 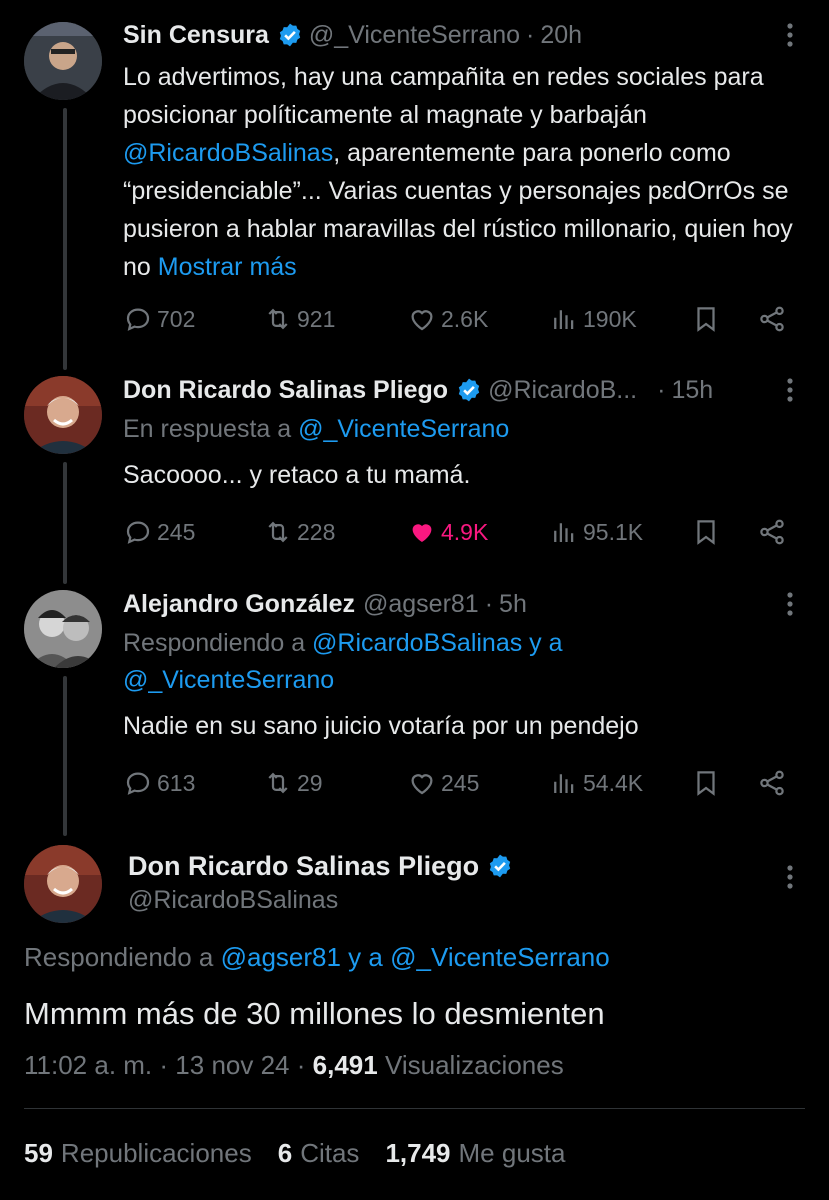 I want to click on likes-stat: 1,749 Me gusta, so click(x=475, y=1153).